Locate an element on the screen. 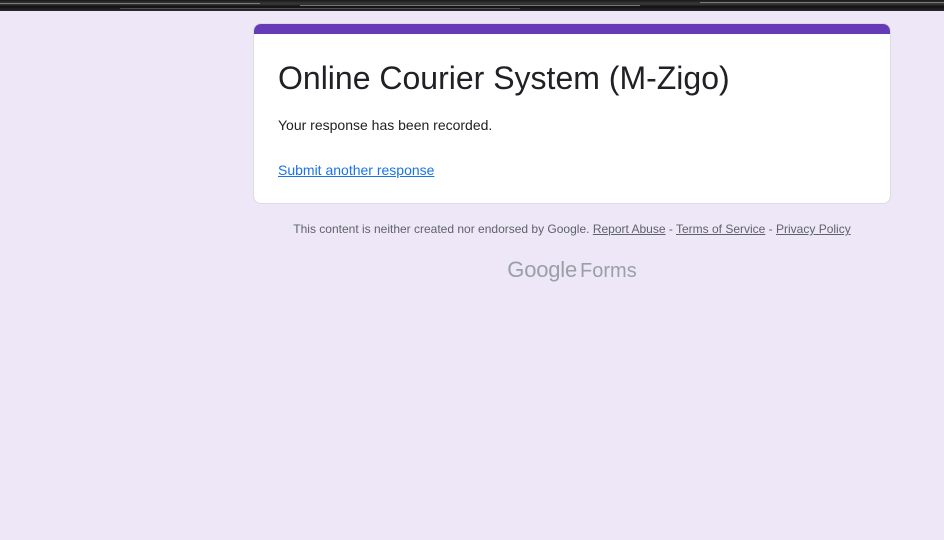 The height and width of the screenshot is (540, 944). privacy-policy-link: Privacy Policy is located at coordinates (813, 229).